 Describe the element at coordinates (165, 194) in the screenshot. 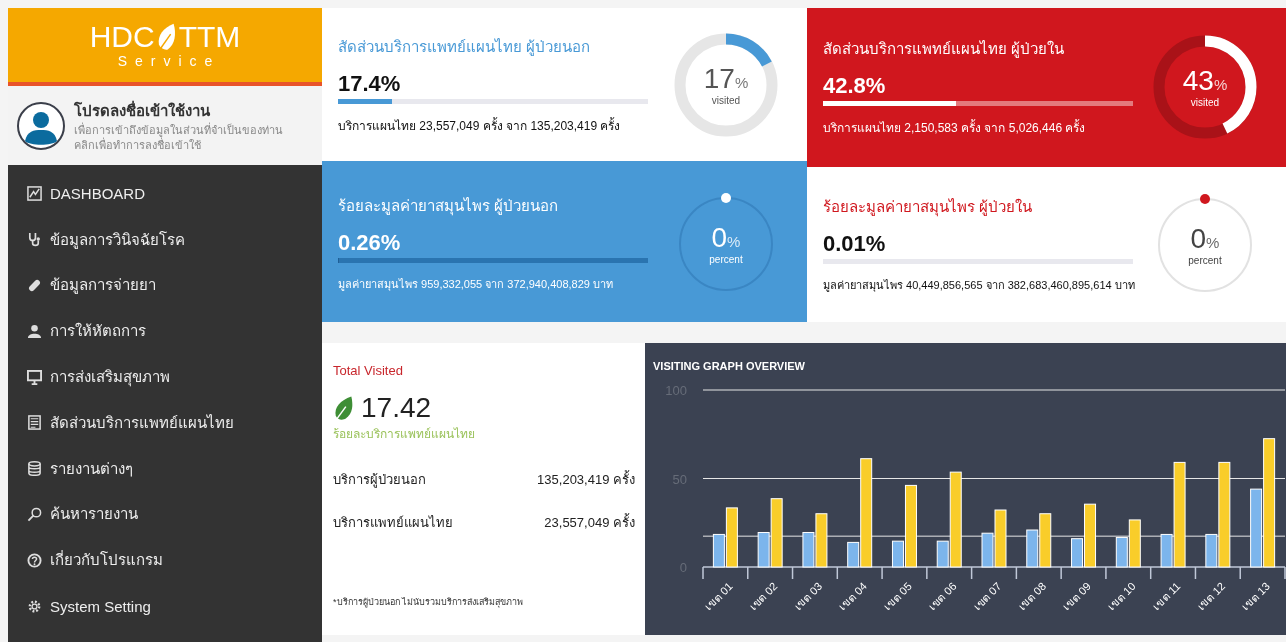

I see `menu-item: DASHBOARD` at that location.